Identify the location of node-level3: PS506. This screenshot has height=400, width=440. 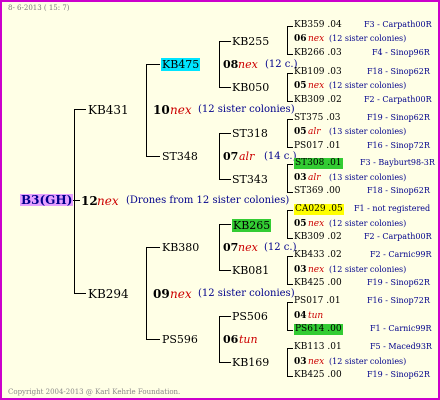
(250, 316).